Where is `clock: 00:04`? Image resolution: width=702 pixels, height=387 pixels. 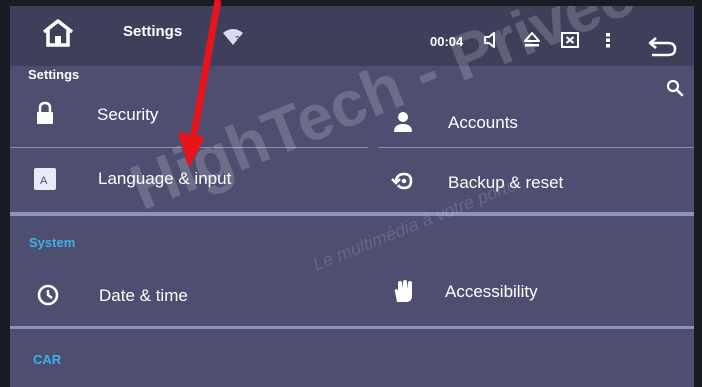 clock: 00:04 is located at coordinates (447, 41).